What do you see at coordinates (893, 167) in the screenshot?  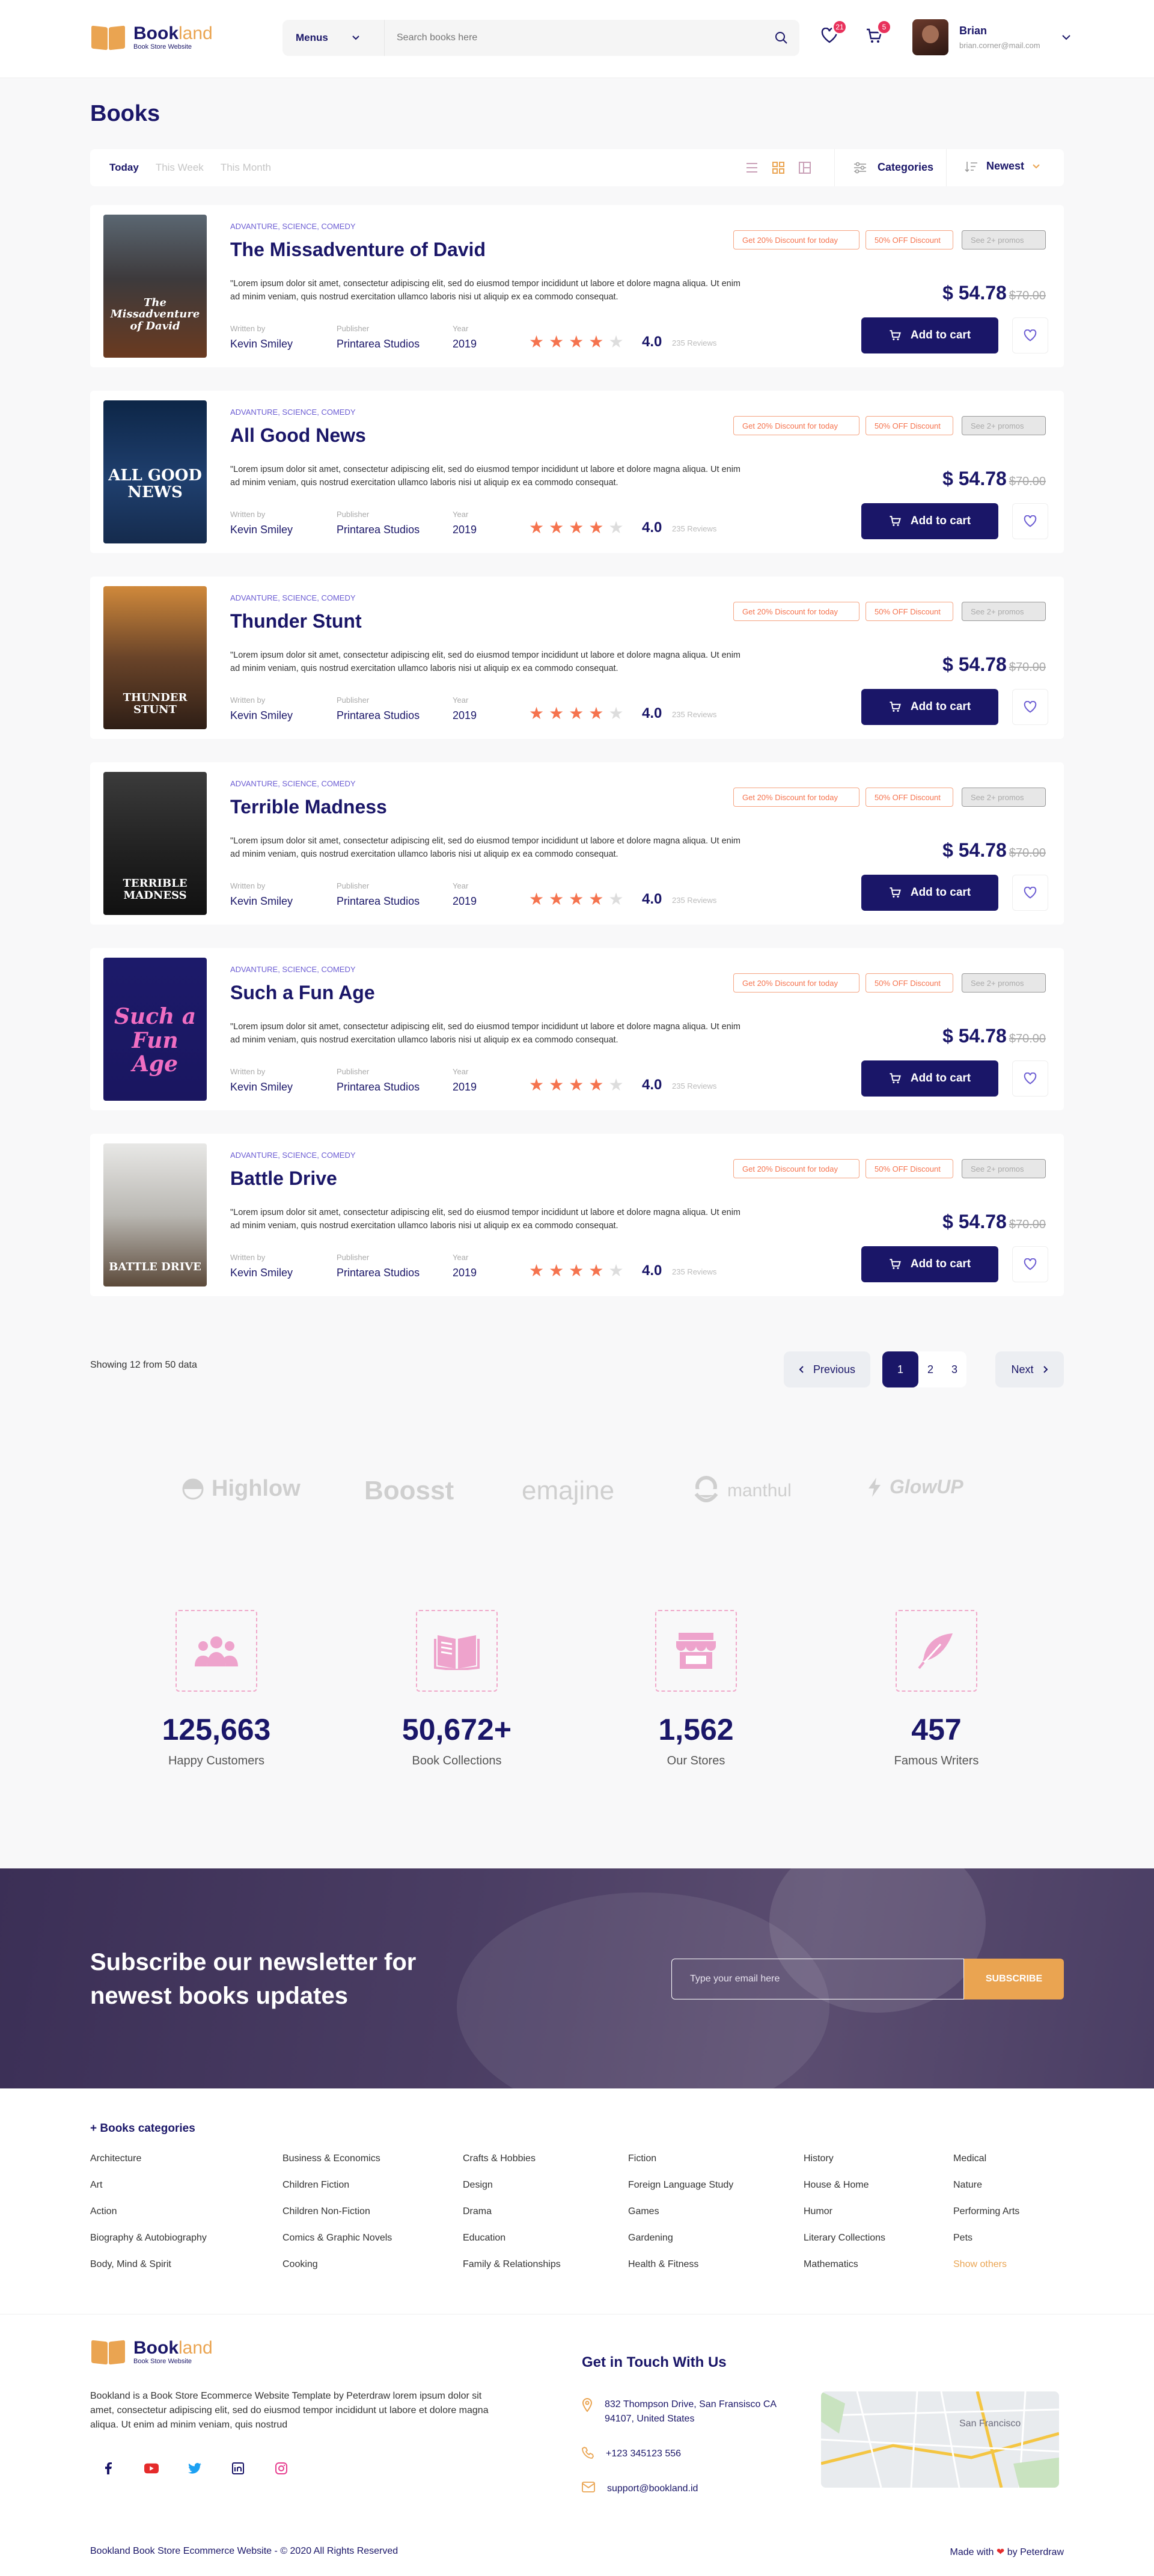 I see `categories-filter: Categories` at bounding box center [893, 167].